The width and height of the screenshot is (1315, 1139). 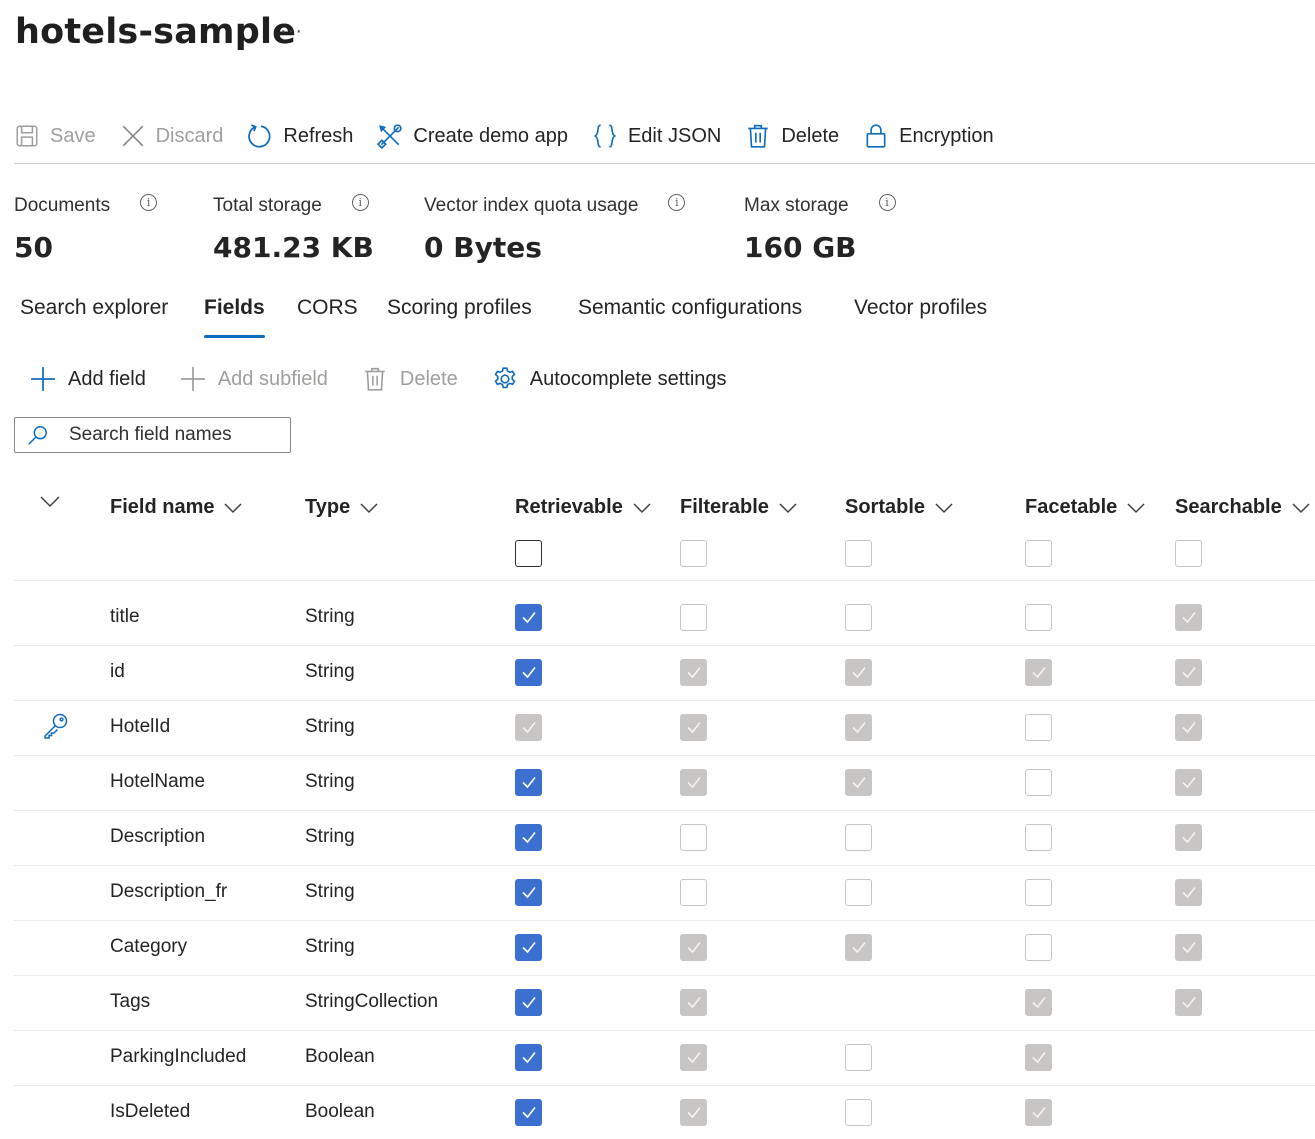 What do you see at coordinates (738, 507) in the screenshot?
I see `column-header-filterable: Filterable` at bounding box center [738, 507].